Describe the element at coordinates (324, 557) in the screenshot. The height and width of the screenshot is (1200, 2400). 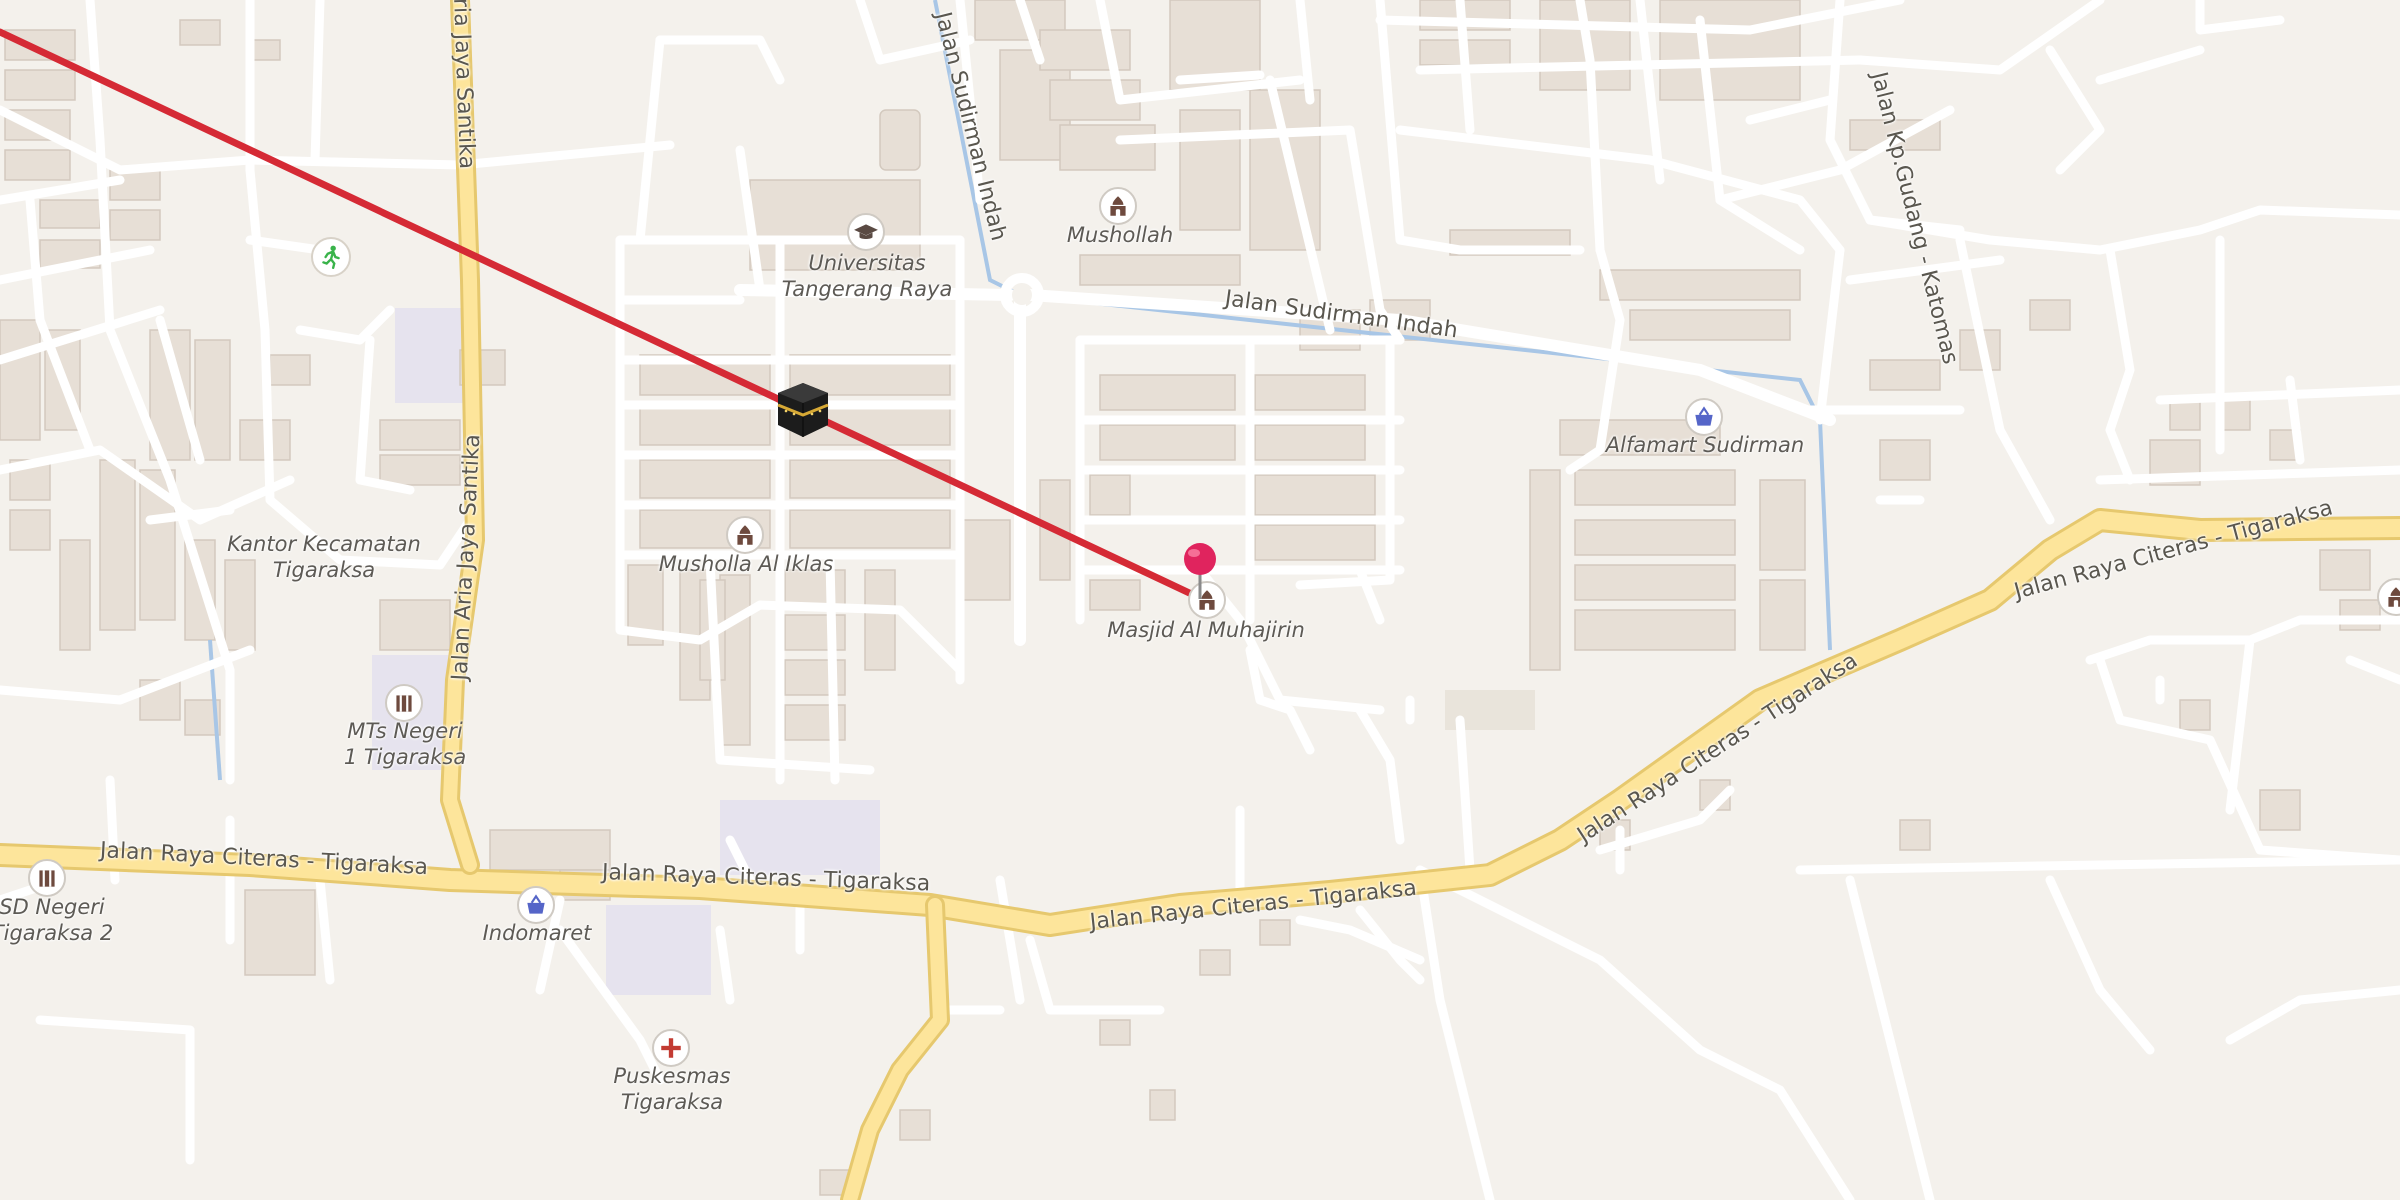
I see `poi-label-kantor-kecamatan: Kantor Kecamatan Tigaraksa` at that location.